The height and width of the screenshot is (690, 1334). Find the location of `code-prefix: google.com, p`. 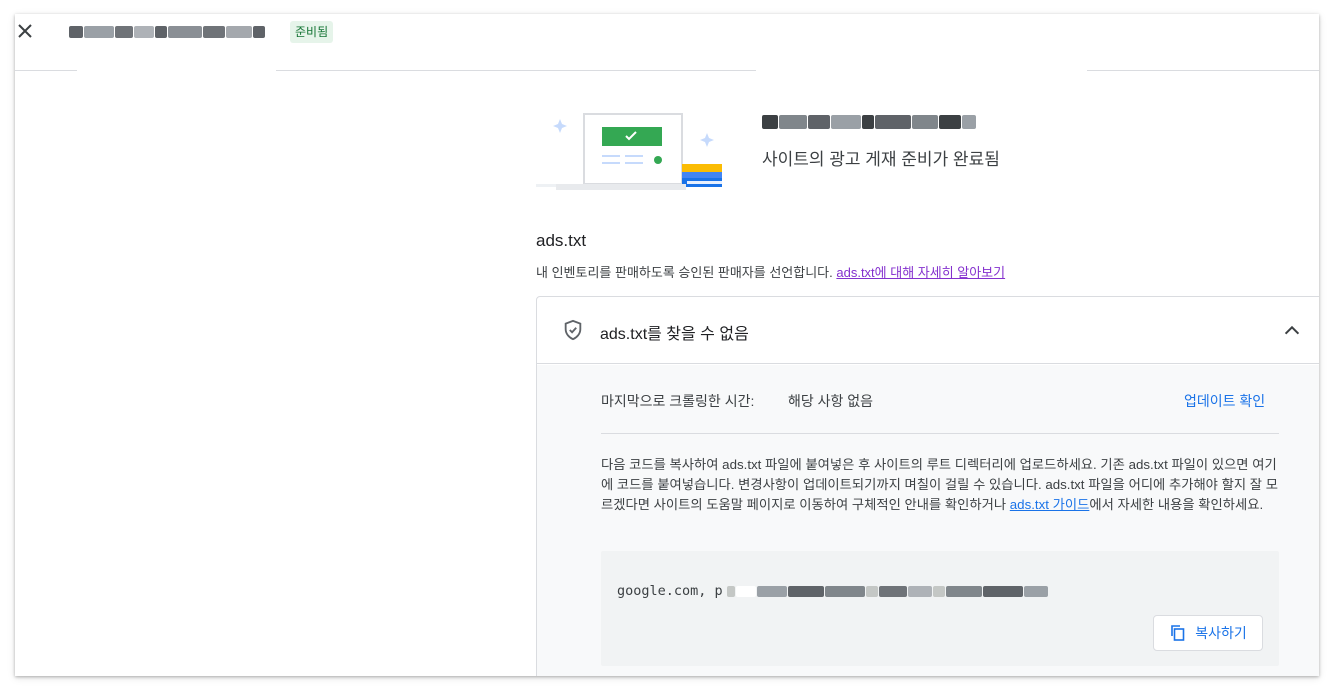

code-prefix: google.com, p is located at coordinates (670, 591).